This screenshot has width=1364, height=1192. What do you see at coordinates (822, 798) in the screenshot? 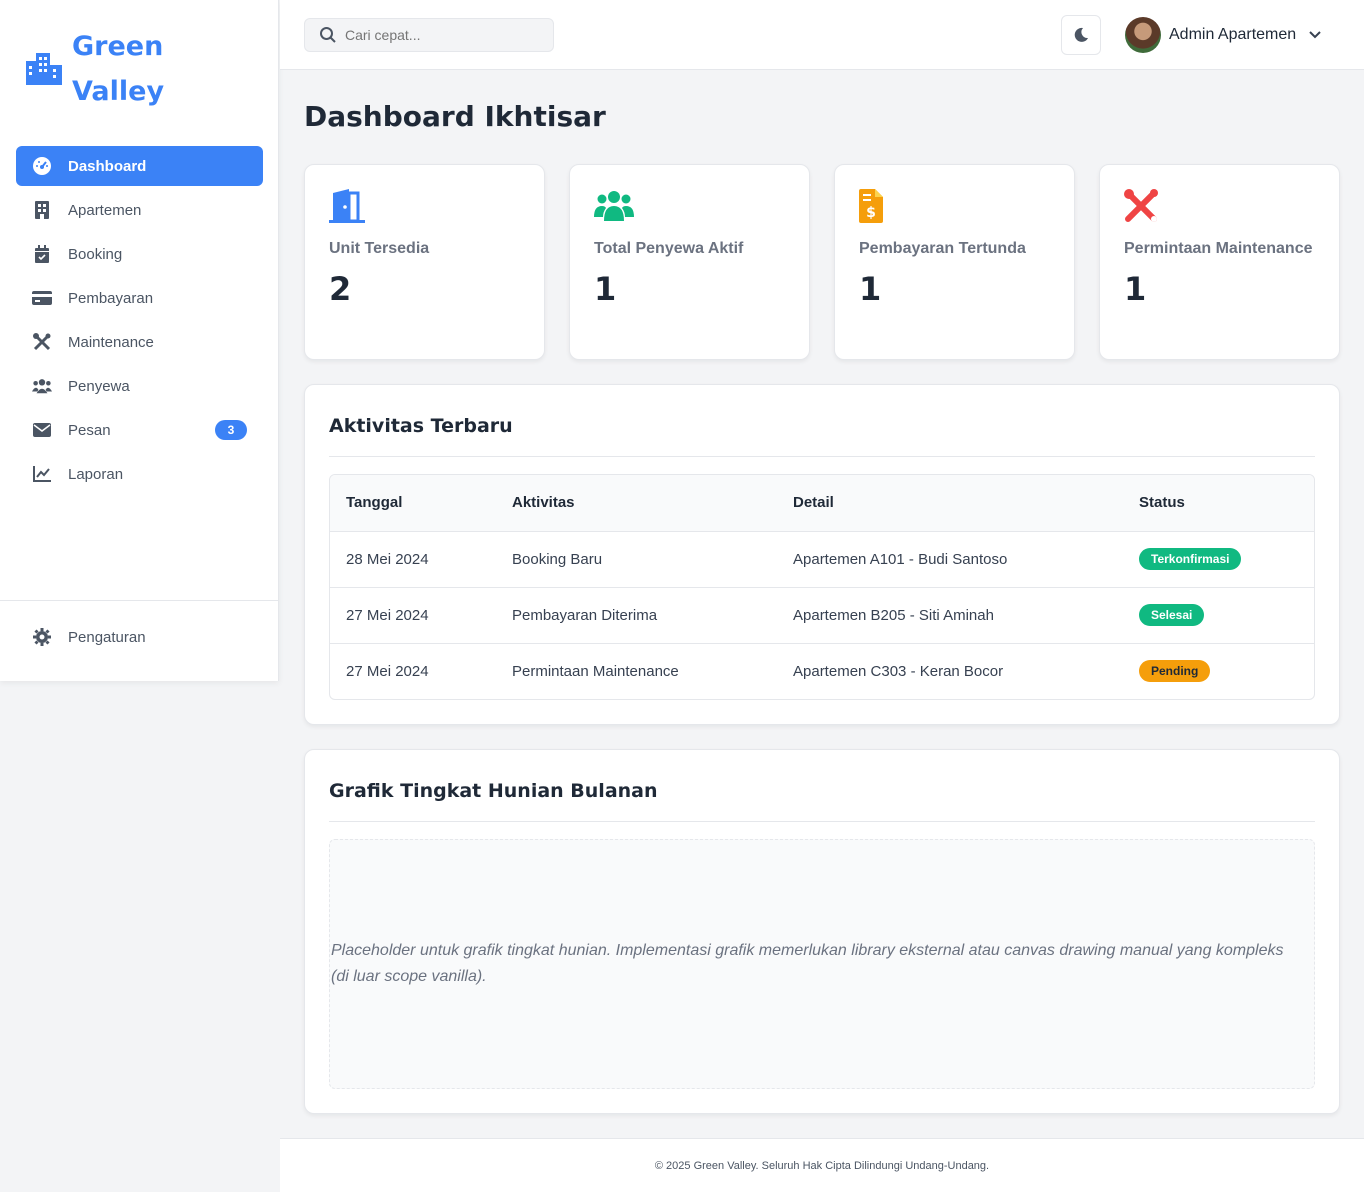
I see `panel-title: Grafik Tingkat Hunian Bulanan` at bounding box center [822, 798].